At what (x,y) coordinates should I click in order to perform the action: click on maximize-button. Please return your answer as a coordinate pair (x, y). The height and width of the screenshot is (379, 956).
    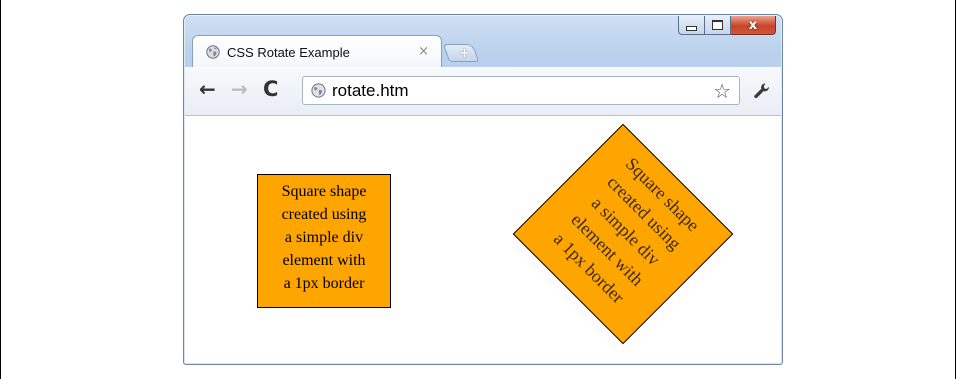
    Looking at the image, I should click on (718, 25).